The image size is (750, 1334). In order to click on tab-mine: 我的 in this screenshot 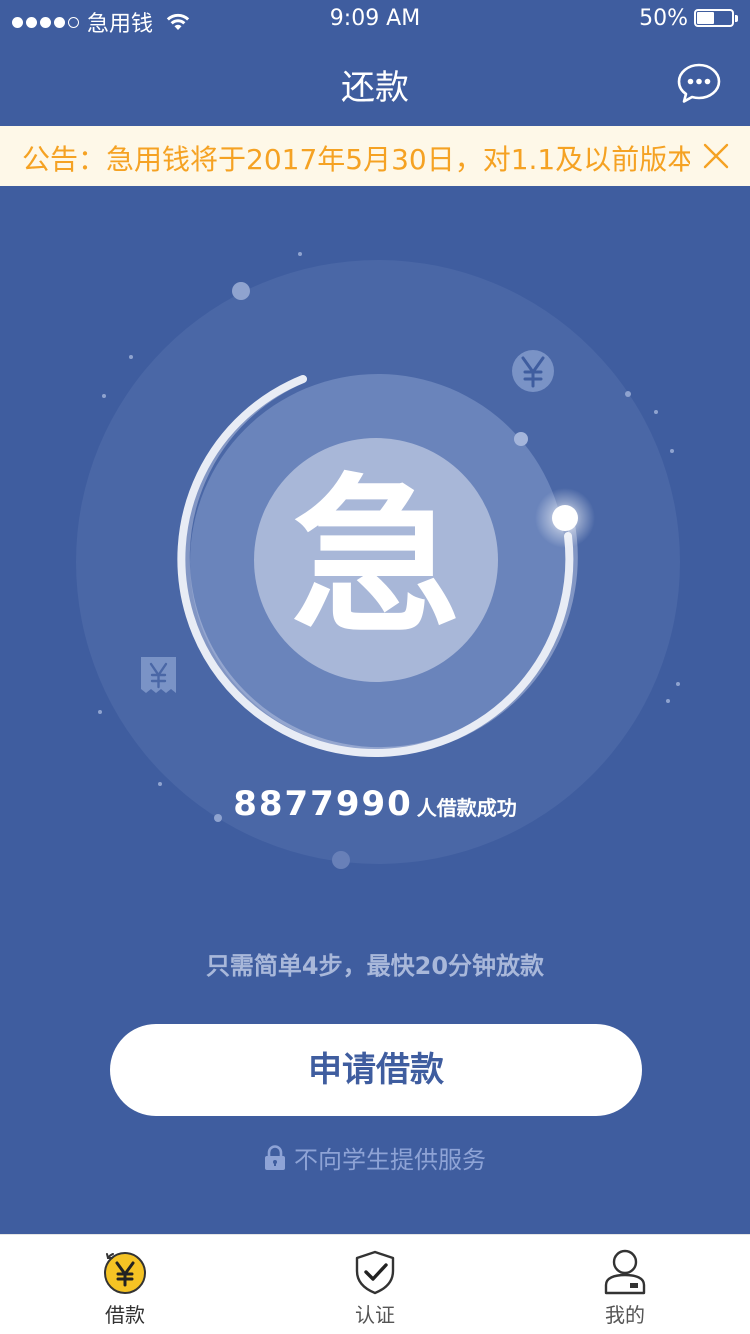, I will do `click(625, 1284)`.